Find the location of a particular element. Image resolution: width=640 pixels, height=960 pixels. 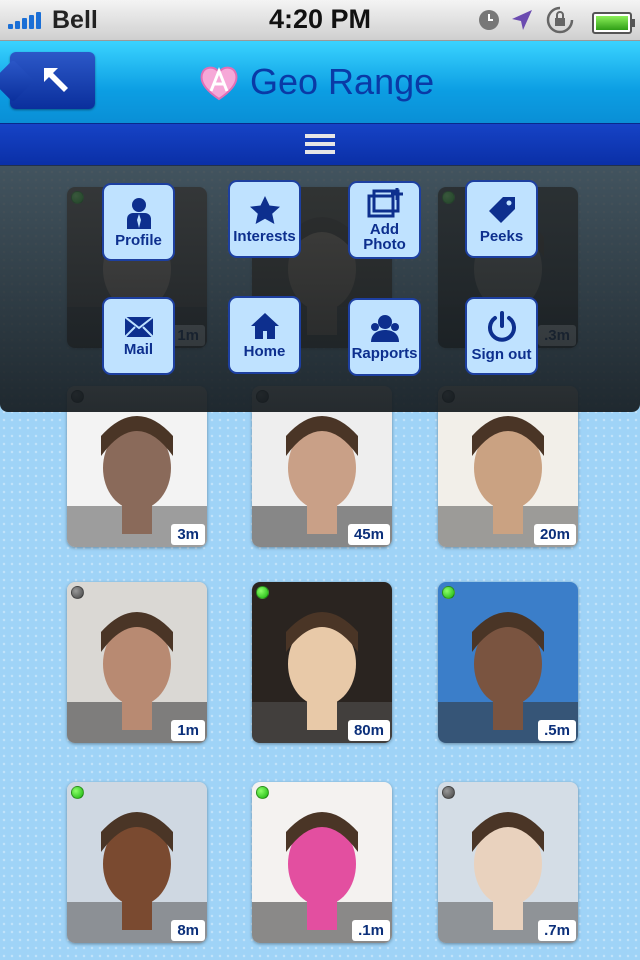

user-tile: 1m is located at coordinates (137, 662).